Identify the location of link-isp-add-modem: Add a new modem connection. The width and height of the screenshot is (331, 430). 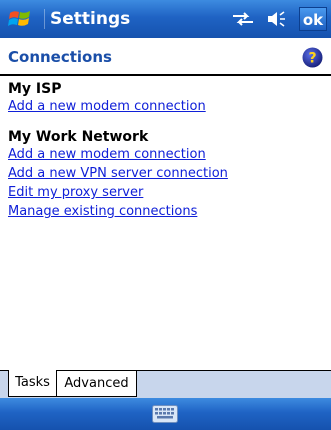
(107, 107).